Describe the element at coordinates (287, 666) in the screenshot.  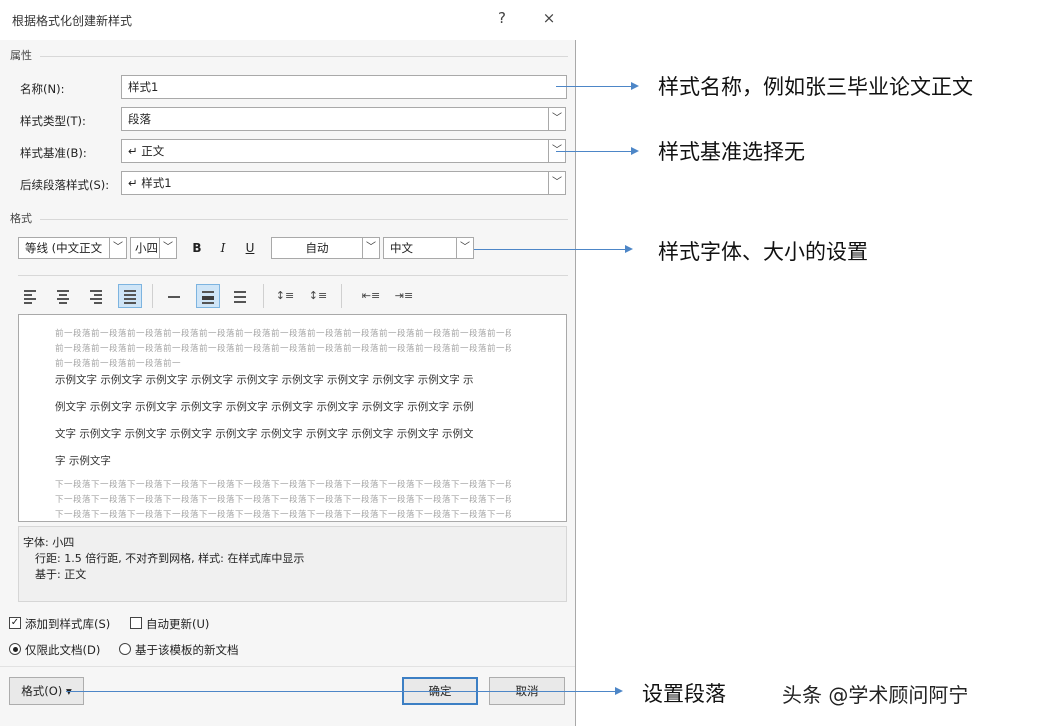
I see `options-divider` at that location.